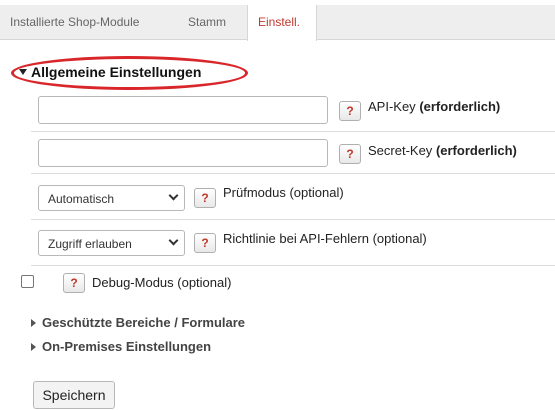  Describe the element at coordinates (283, 192) in the screenshot. I see `test-mode-label: Prüfmodus (optional)` at that location.